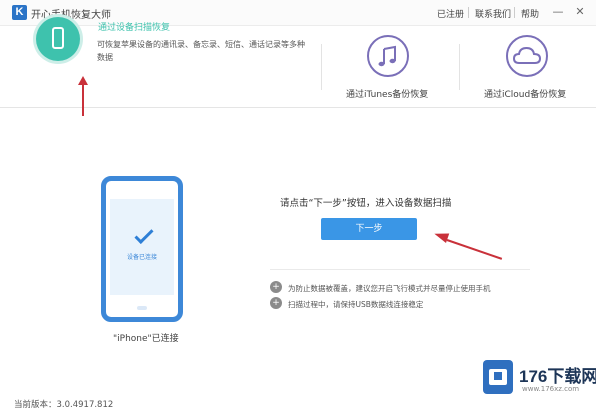 Image resolution: width=596 pixels, height=417 pixels. What do you see at coordinates (366, 203) in the screenshot?
I see `scan-prompt: 请点击“下一步”按钮，进入设备数据扫描` at bounding box center [366, 203].